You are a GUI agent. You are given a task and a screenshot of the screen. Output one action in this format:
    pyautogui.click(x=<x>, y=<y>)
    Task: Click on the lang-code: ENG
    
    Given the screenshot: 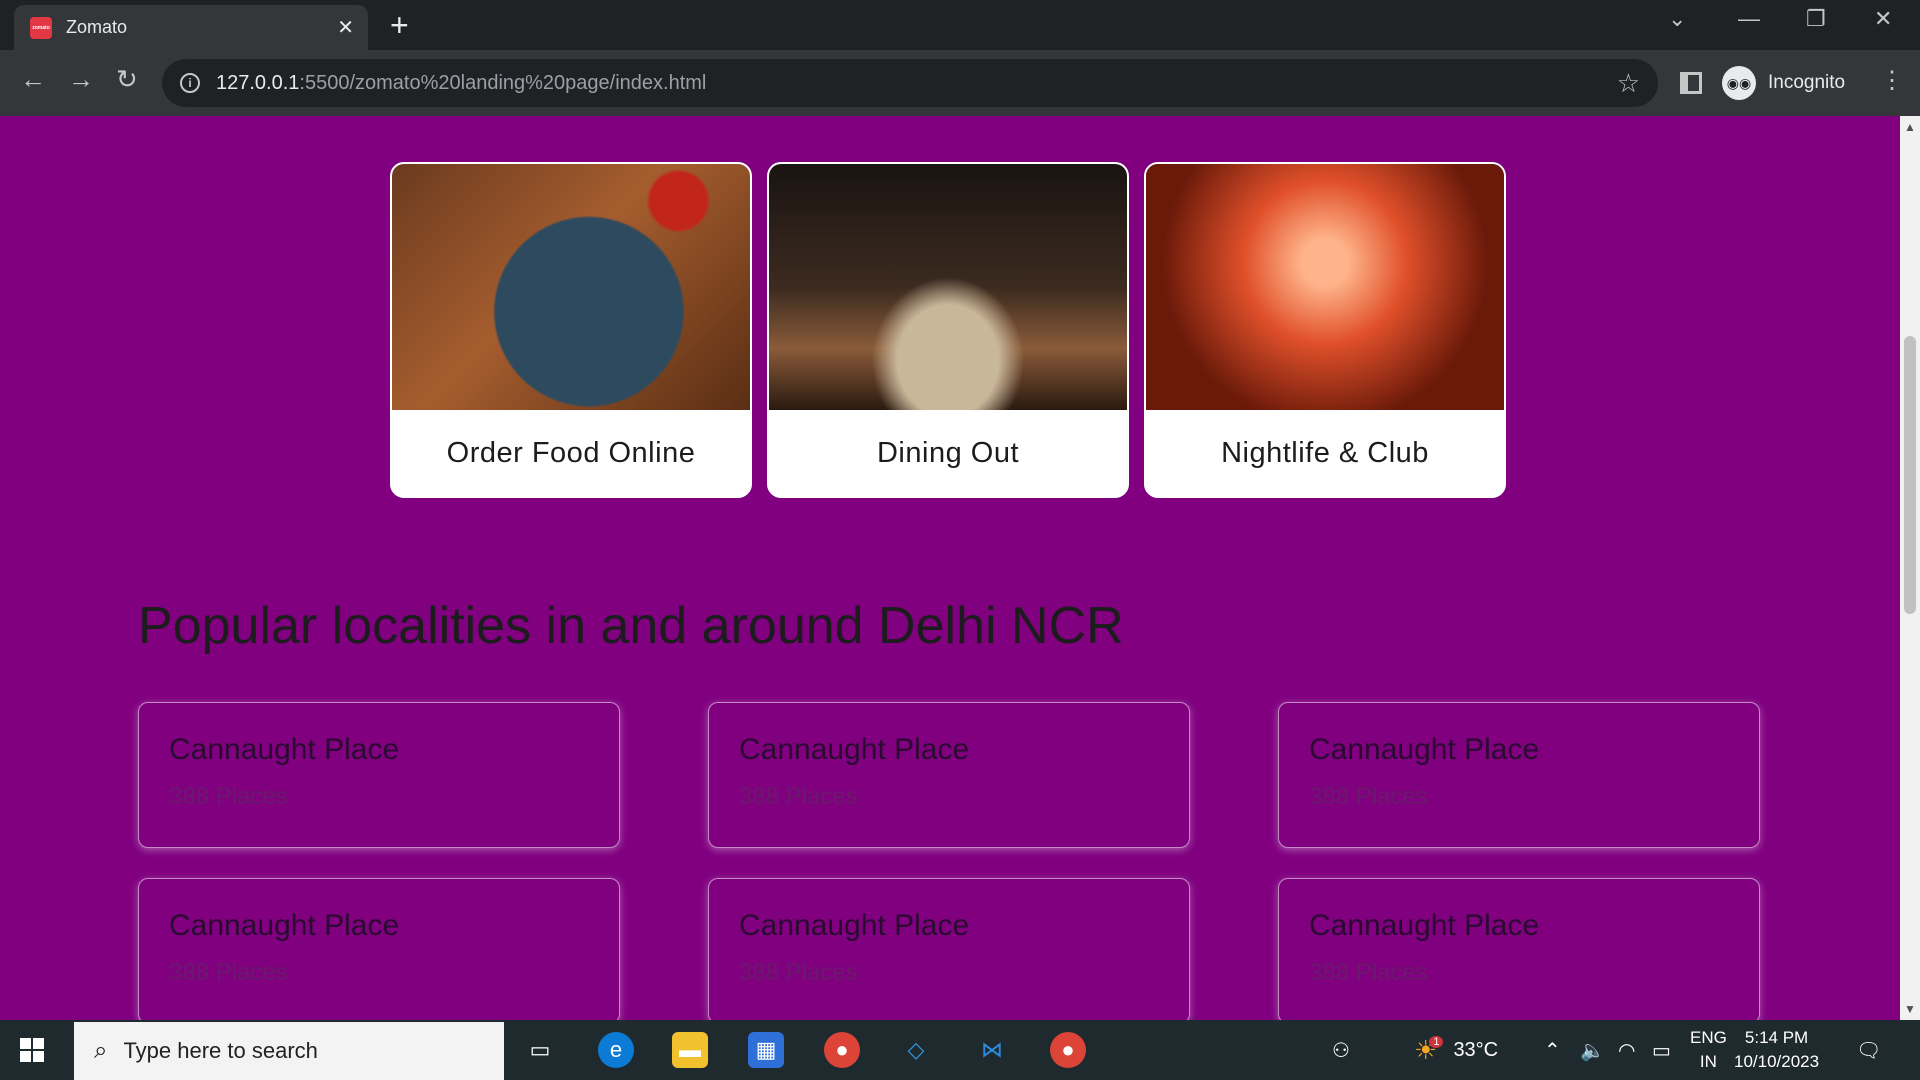 What is the action you would take?
    pyautogui.click(x=1708, y=1037)
    